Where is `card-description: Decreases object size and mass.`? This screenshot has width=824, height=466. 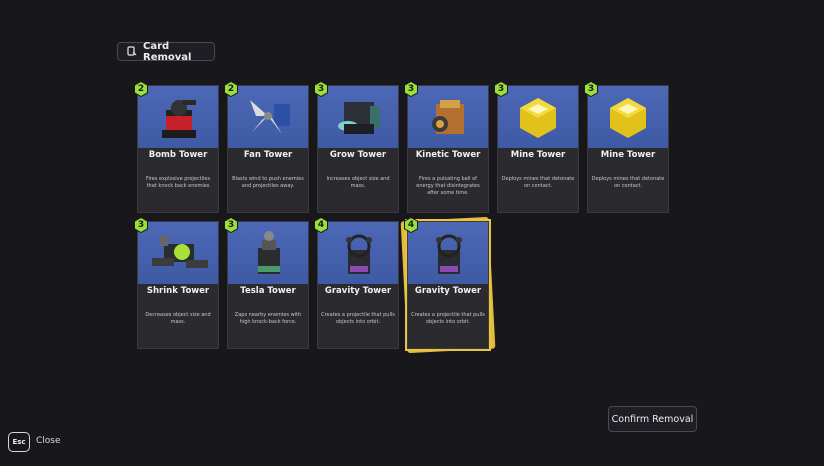 card-description: Decreases object size and mass. is located at coordinates (178, 318).